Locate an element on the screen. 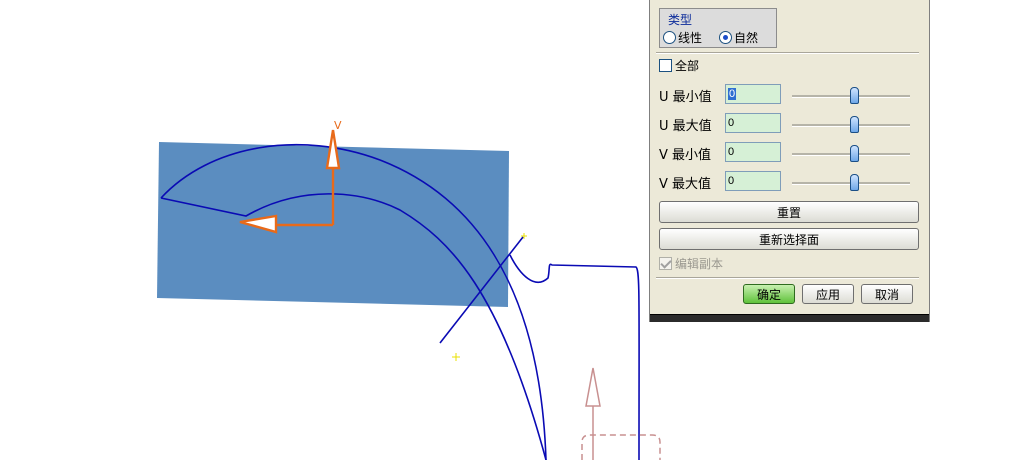 The image size is (1014, 460). v-min-value: 0 is located at coordinates (731, 152).